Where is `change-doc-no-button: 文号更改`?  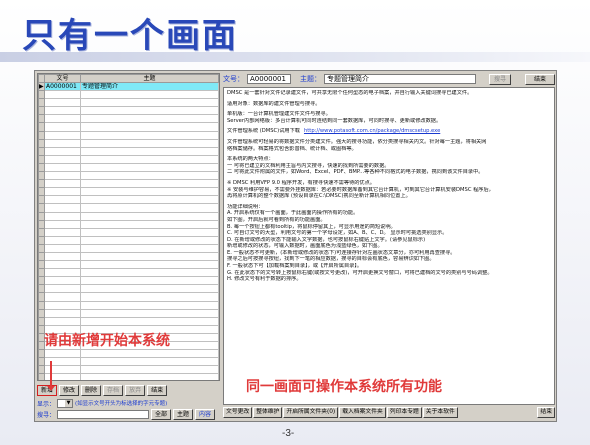
change-doc-no-button: 文号更改 is located at coordinates (238, 412).